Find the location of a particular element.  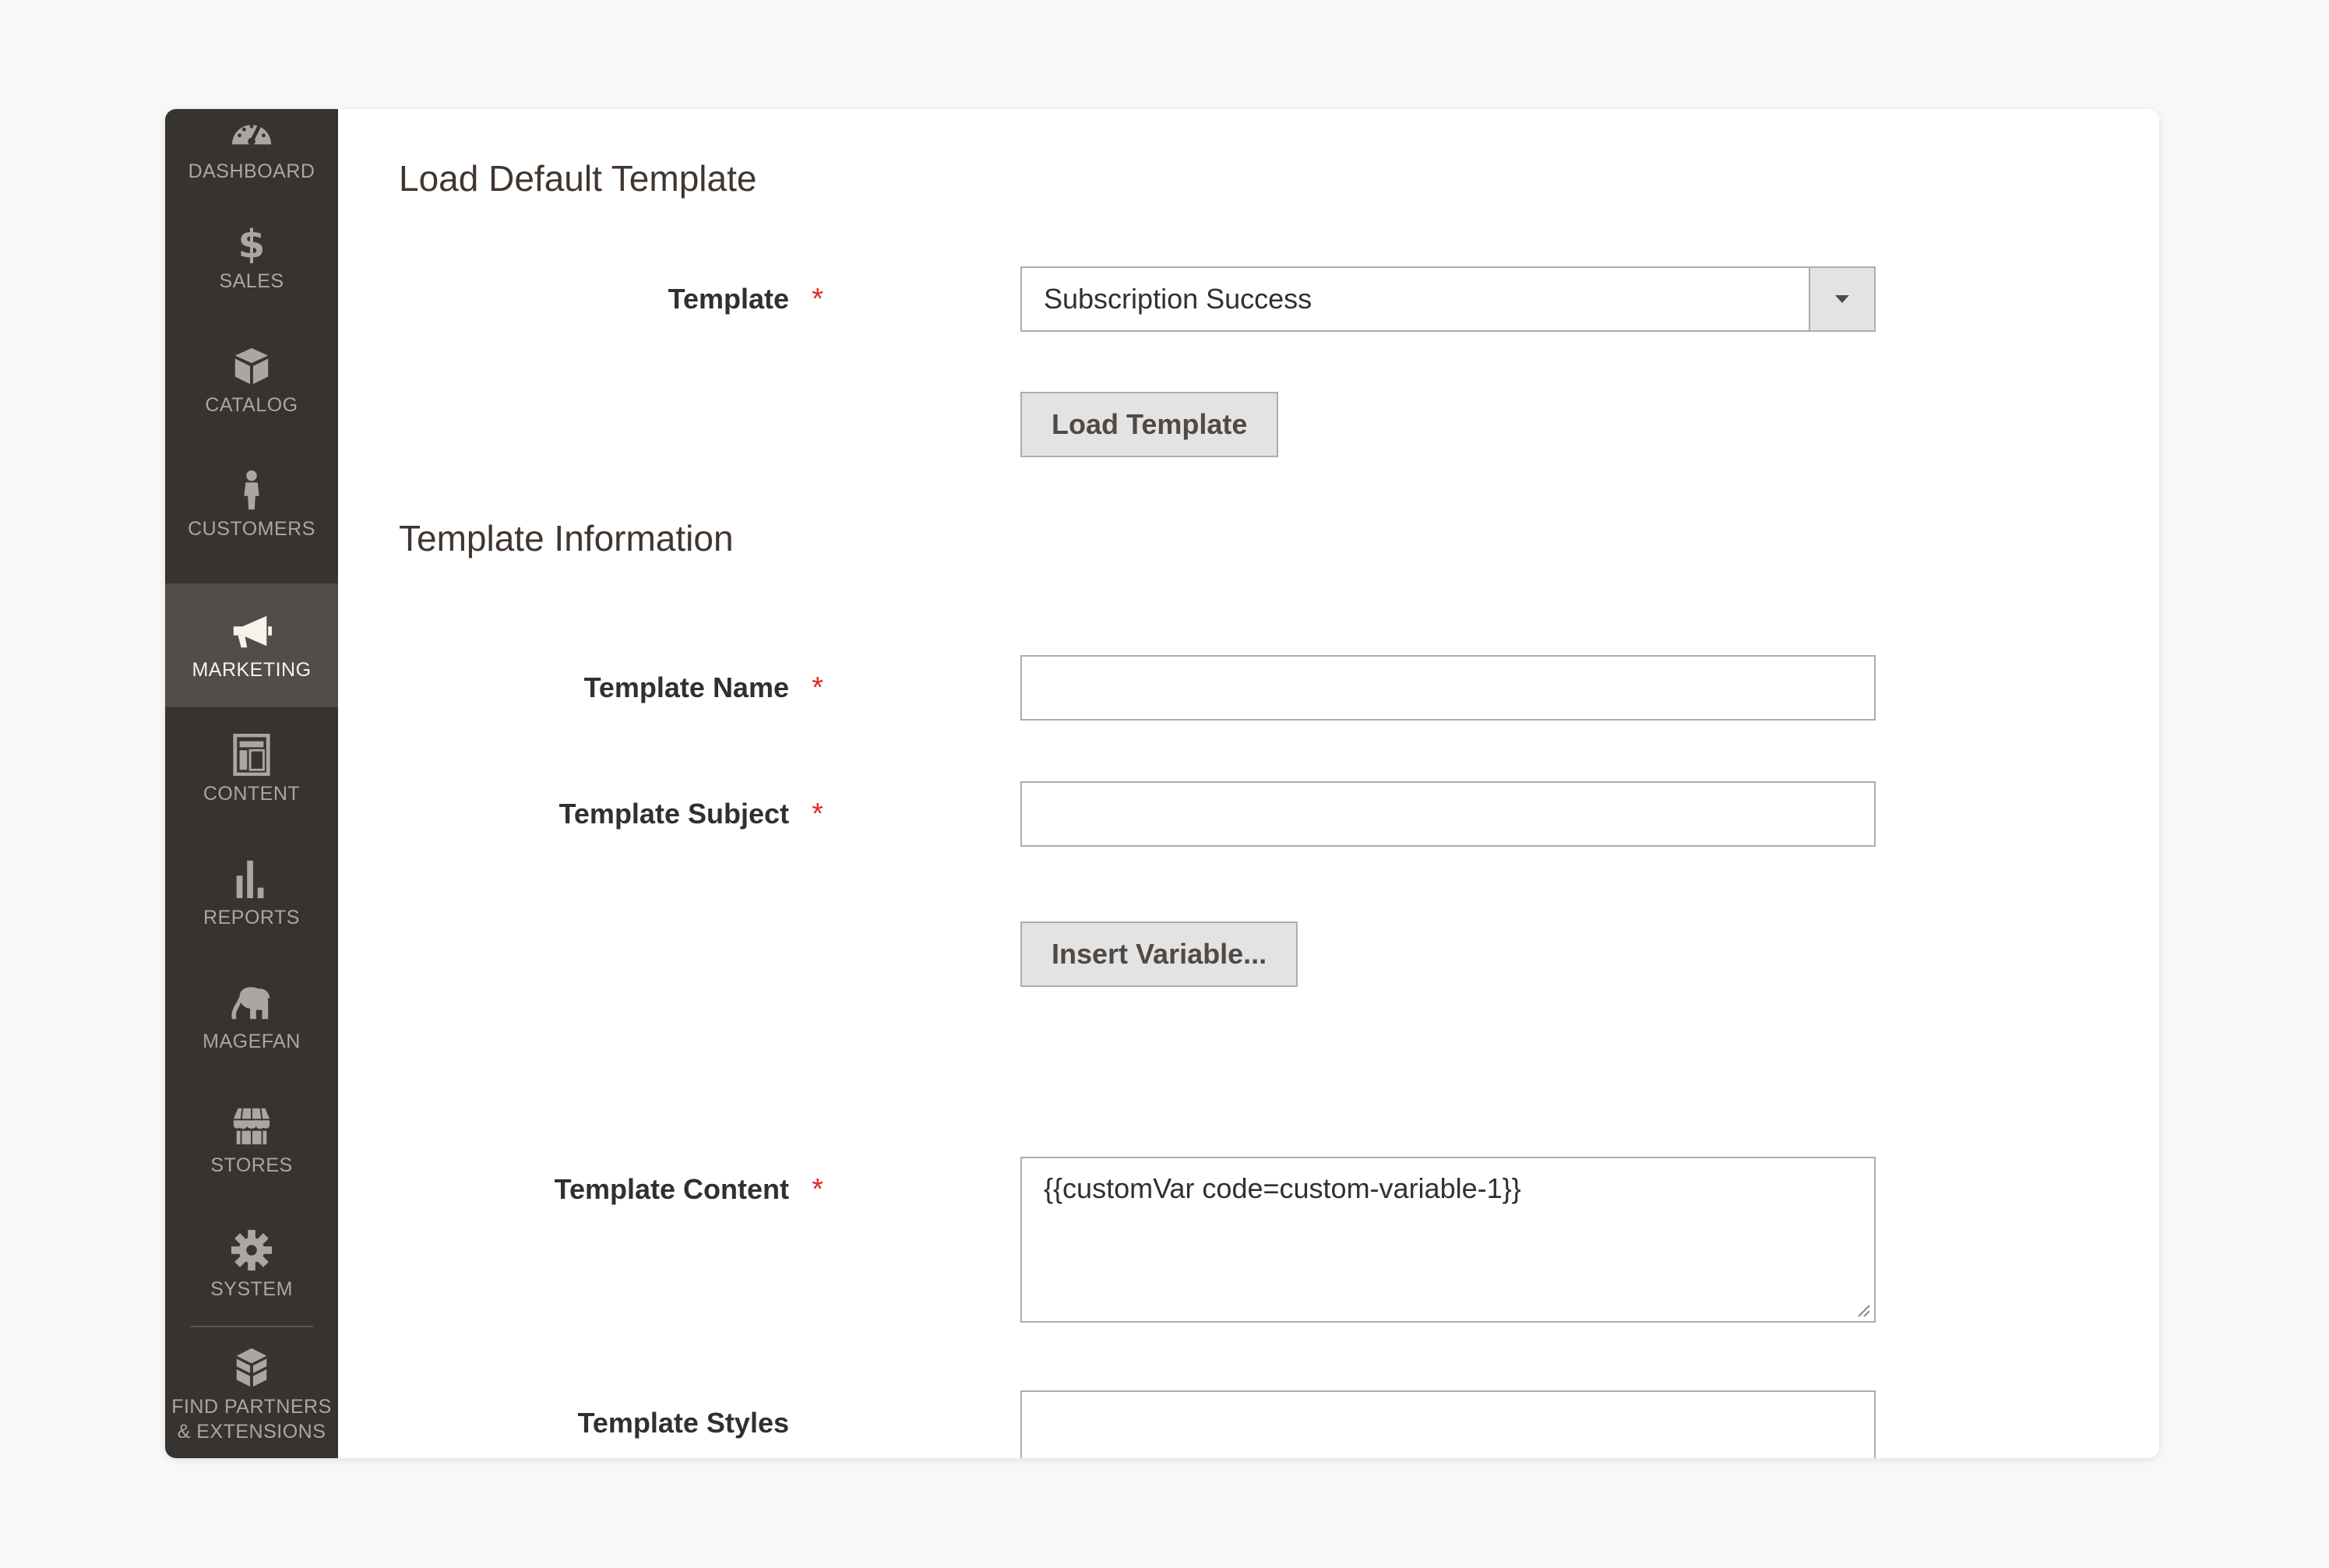

sidebar-item-sales: $ SALES is located at coordinates (251, 257).